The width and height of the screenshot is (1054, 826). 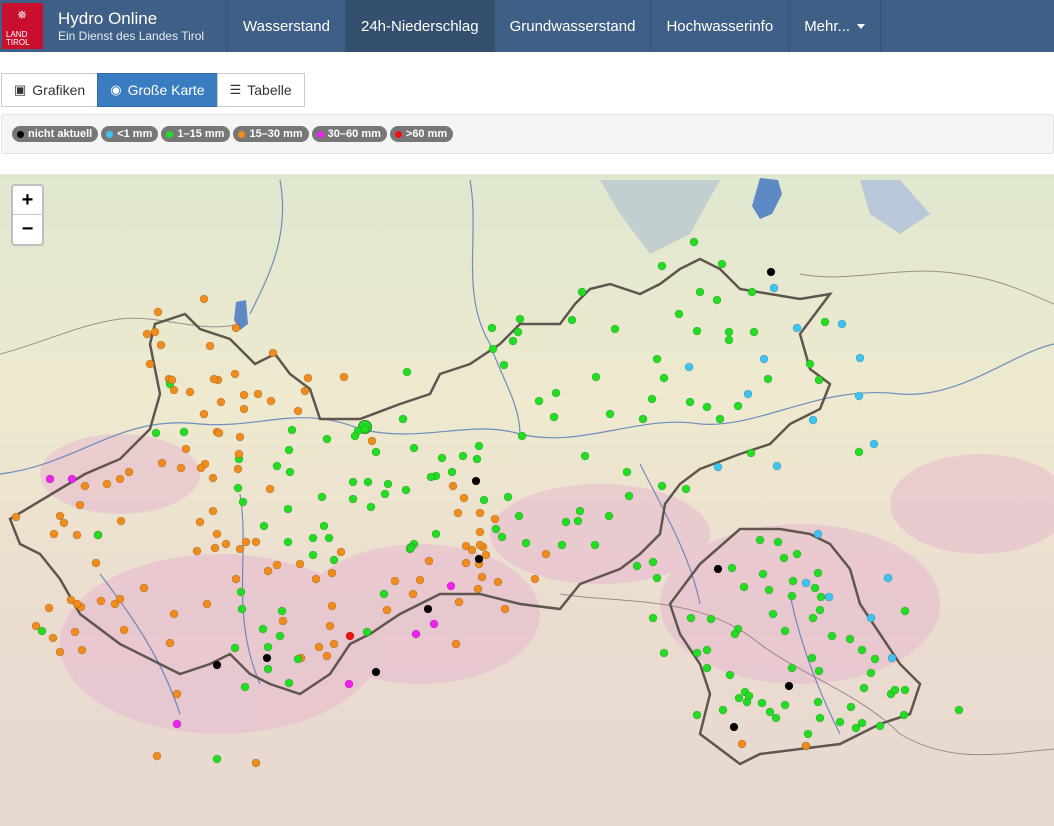 What do you see at coordinates (349, 134) in the screenshot?
I see `legend-30-60mm: 30–60 mm` at bounding box center [349, 134].